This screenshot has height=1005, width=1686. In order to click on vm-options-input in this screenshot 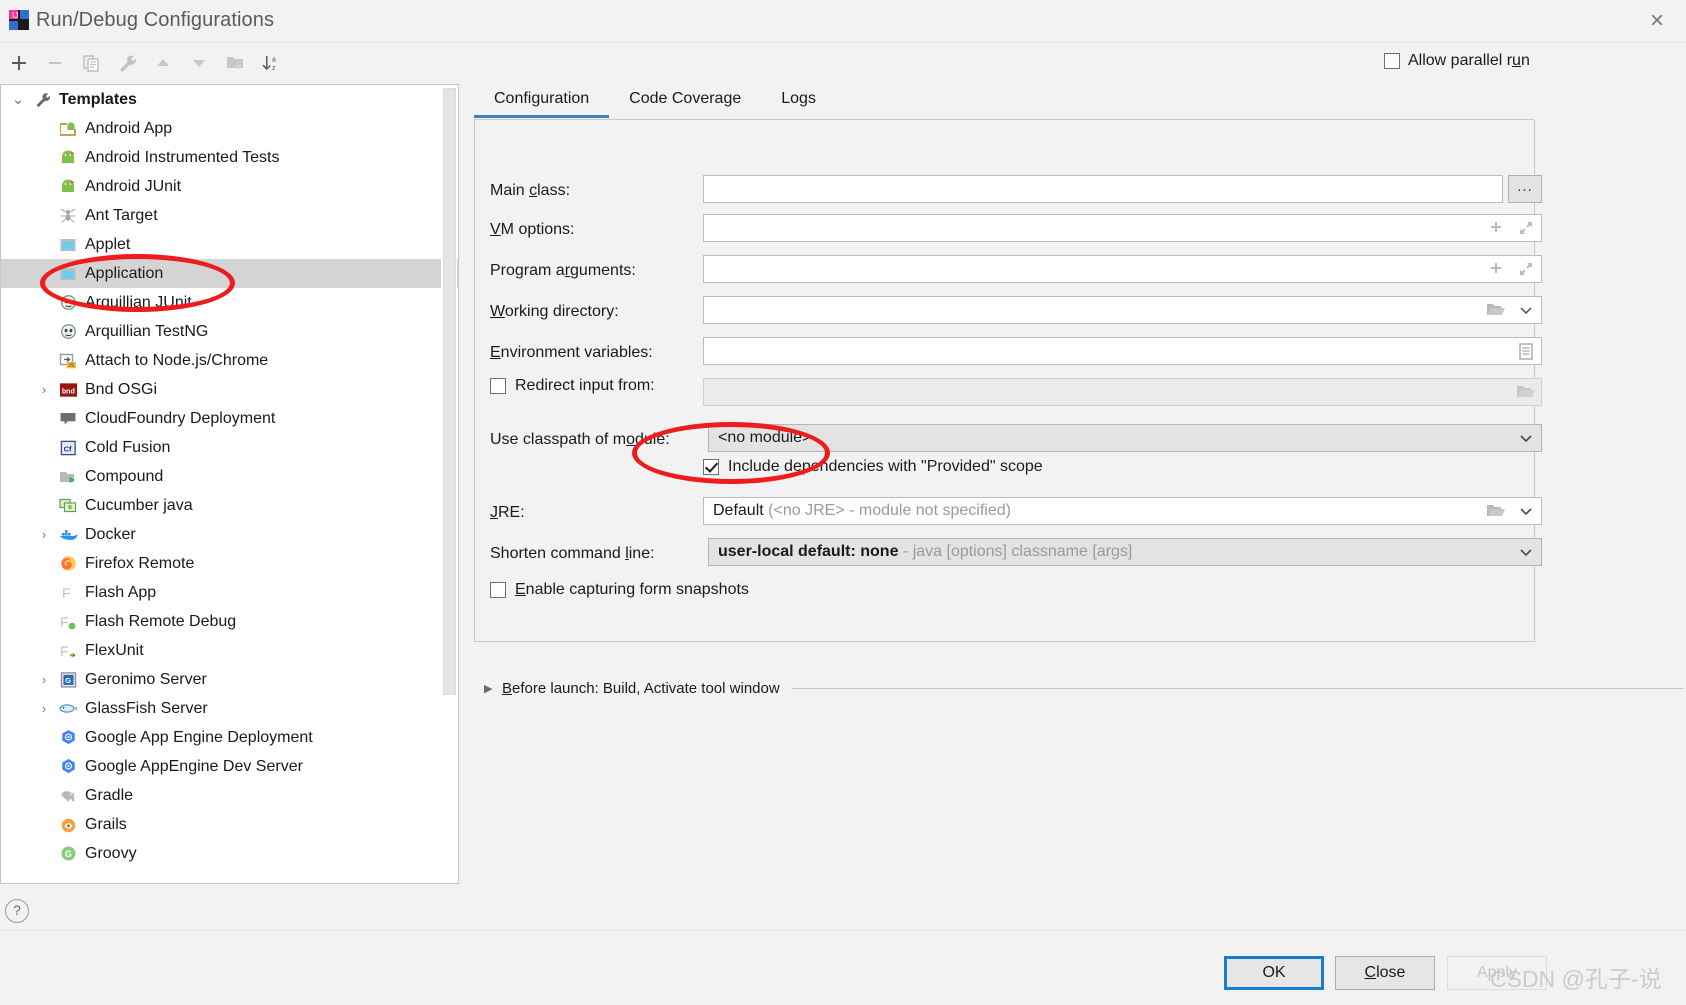, I will do `click(1122, 228)`.